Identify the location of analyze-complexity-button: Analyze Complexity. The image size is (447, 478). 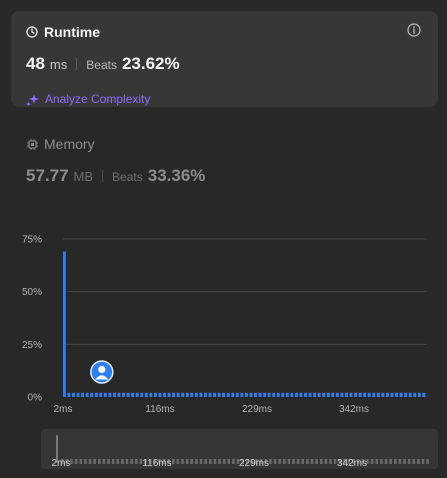
(88, 99).